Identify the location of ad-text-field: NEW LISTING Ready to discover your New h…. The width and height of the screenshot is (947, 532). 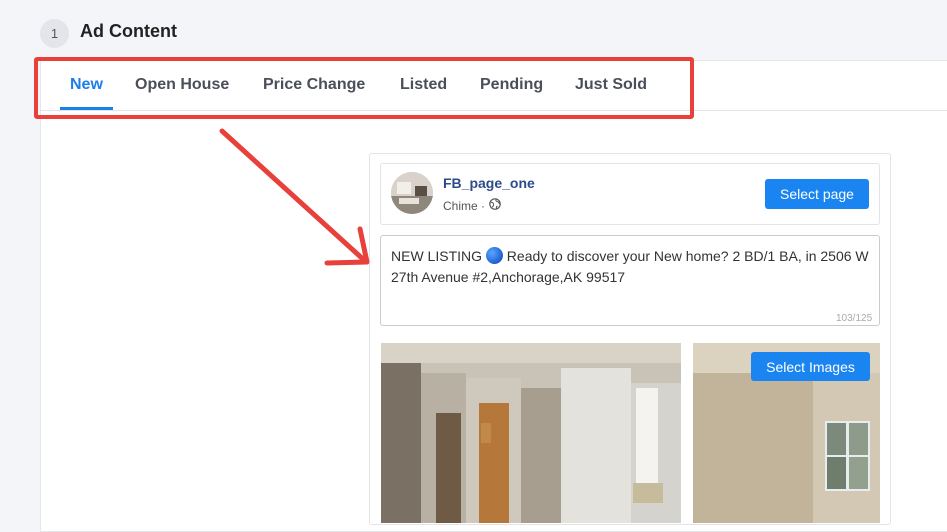
(630, 280).